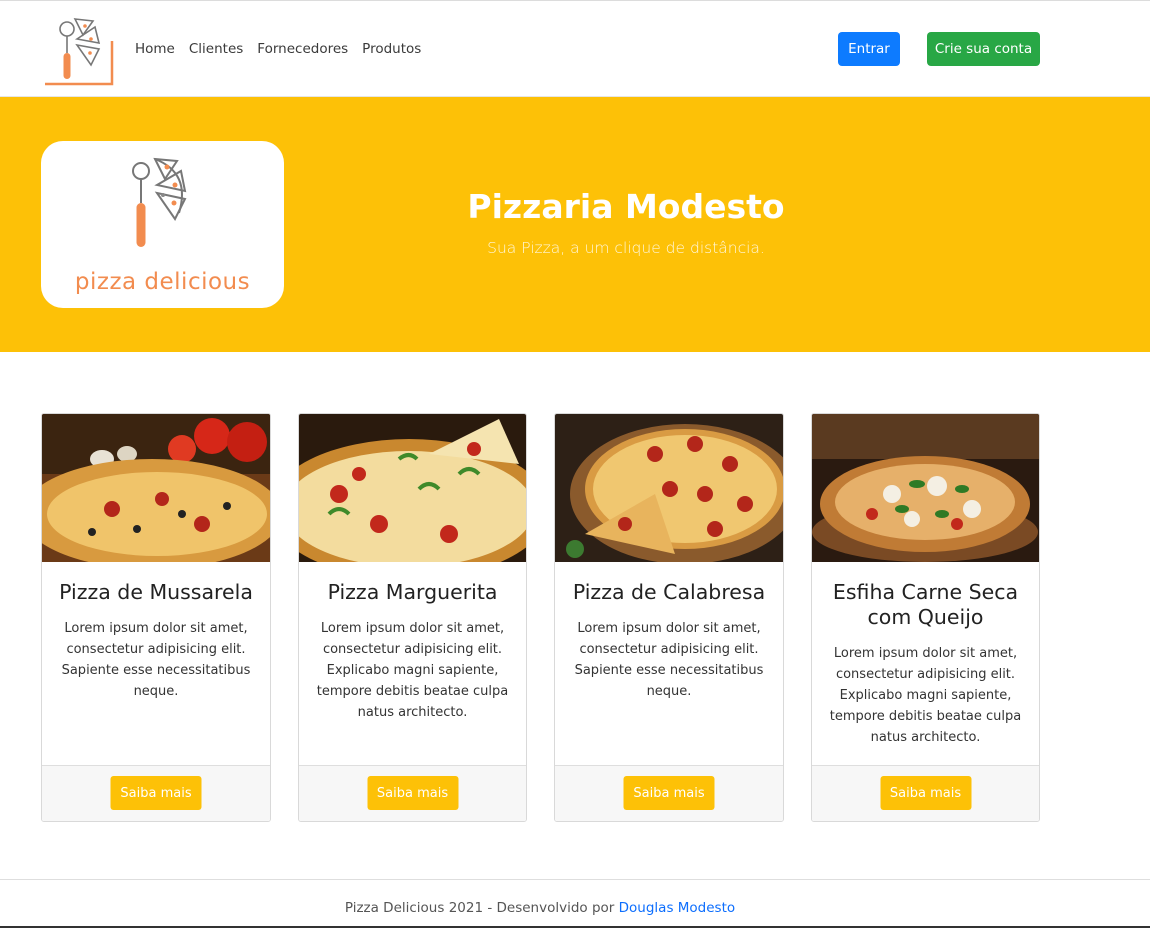 The height and width of the screenshot is (928, 1150). What do you see at coordinates (677, 908) in the screenshot?
I see `author-link: Douglas Modesto` at bounding box center [677, 908].